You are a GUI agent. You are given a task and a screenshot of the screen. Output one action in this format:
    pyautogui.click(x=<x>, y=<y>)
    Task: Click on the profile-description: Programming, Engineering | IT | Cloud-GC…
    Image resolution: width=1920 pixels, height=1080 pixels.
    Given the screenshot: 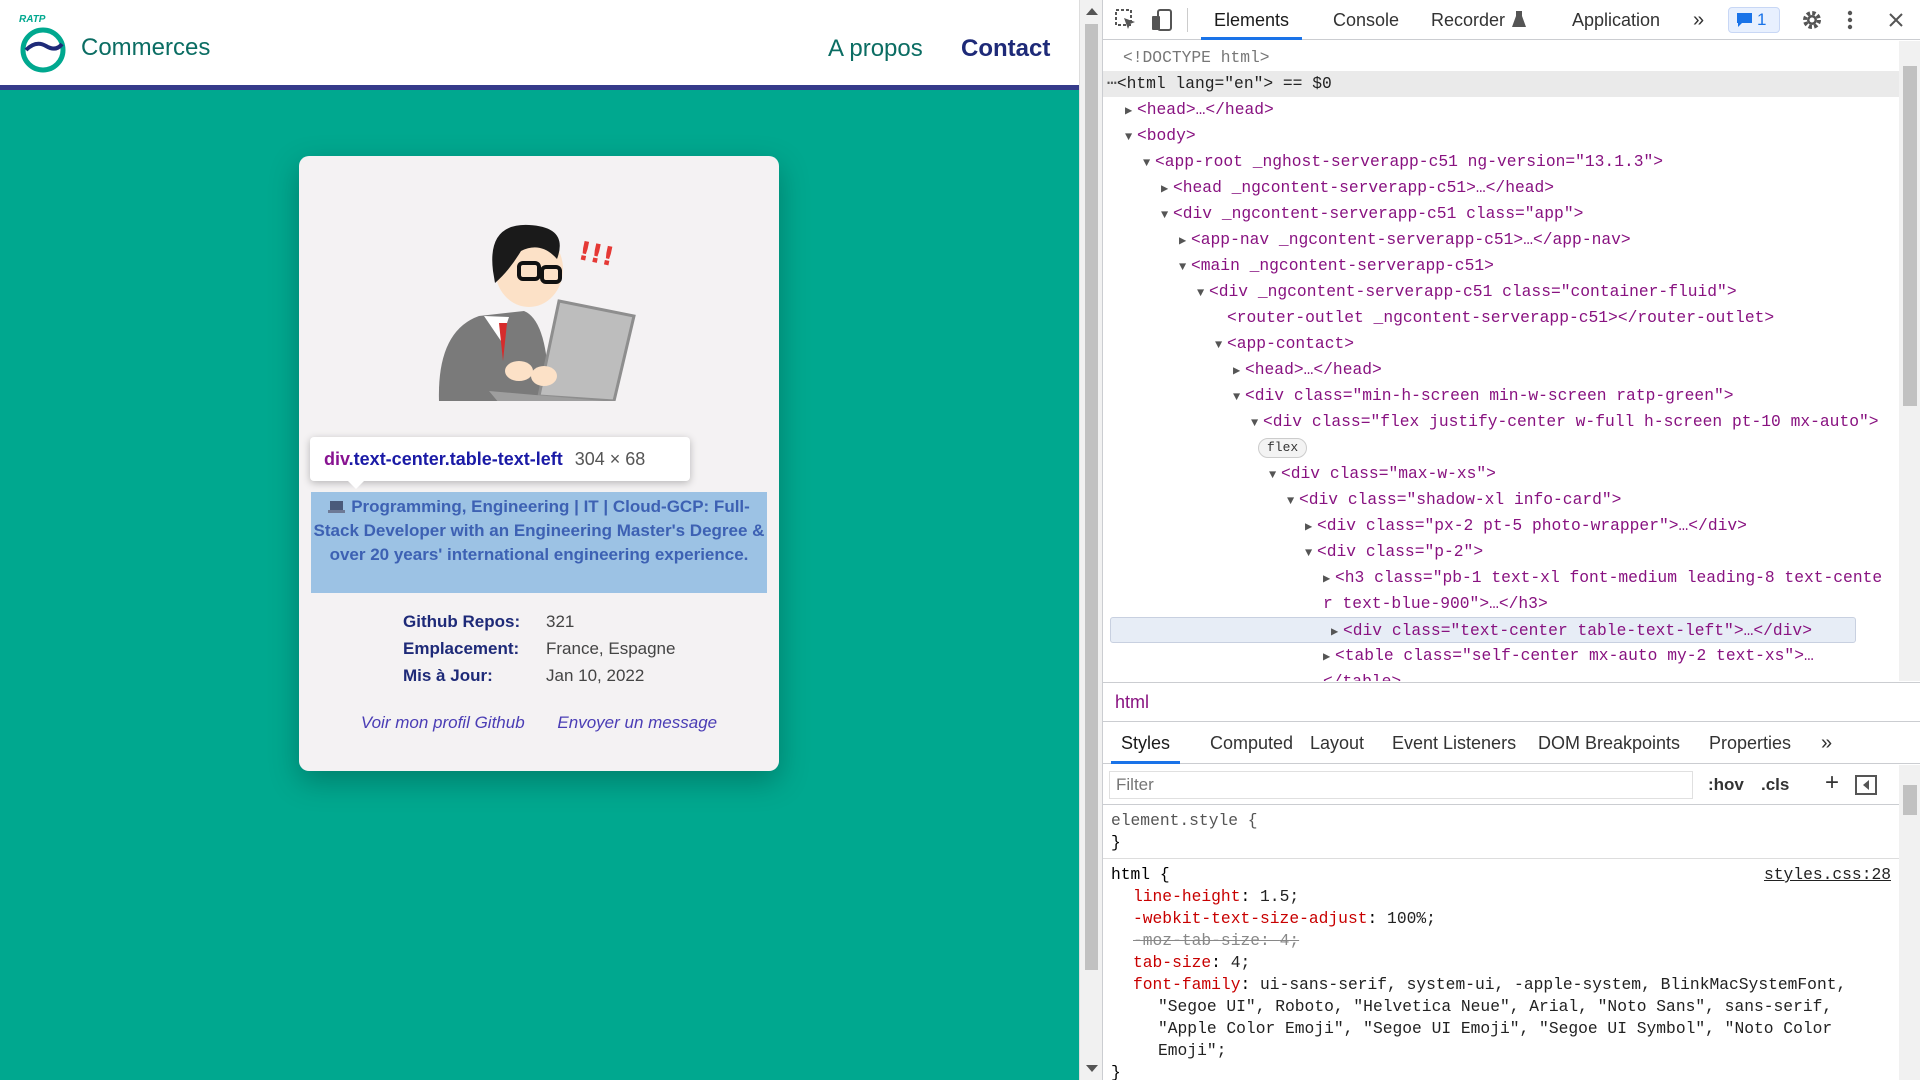 What is the action you would take?
    pyautogui.click(x=539, y=531)
    